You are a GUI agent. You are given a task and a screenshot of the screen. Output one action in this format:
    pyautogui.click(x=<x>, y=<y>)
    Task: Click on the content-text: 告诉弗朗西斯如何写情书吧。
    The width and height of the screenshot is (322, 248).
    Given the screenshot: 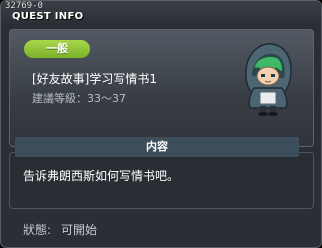 What is the action you would take?
    pyautogui.click(x=101, y=176)
    